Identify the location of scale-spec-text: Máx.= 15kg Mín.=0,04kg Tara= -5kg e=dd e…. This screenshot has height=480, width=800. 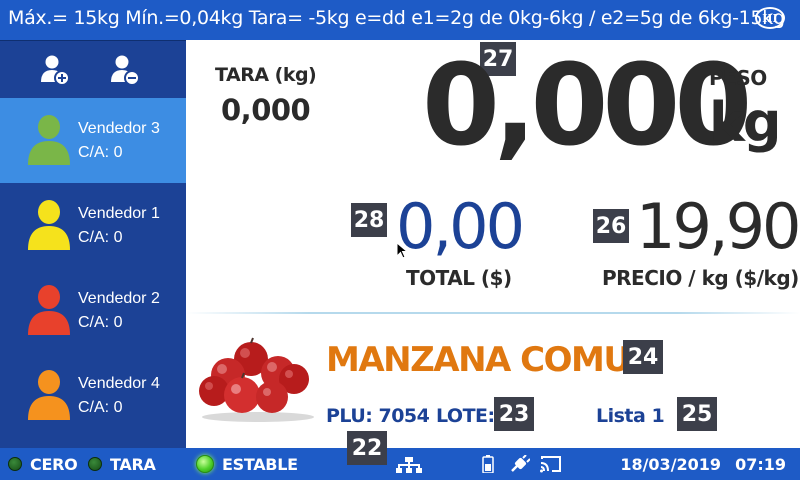
(396, 18).